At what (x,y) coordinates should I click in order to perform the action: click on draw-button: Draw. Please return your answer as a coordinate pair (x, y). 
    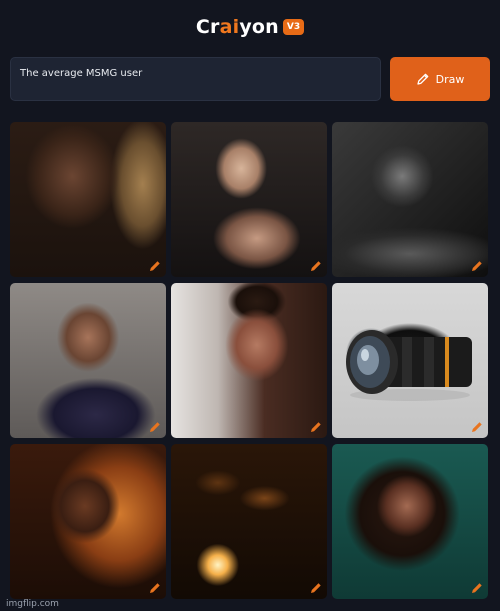
    Looking at the image, I should click on (440, 79).